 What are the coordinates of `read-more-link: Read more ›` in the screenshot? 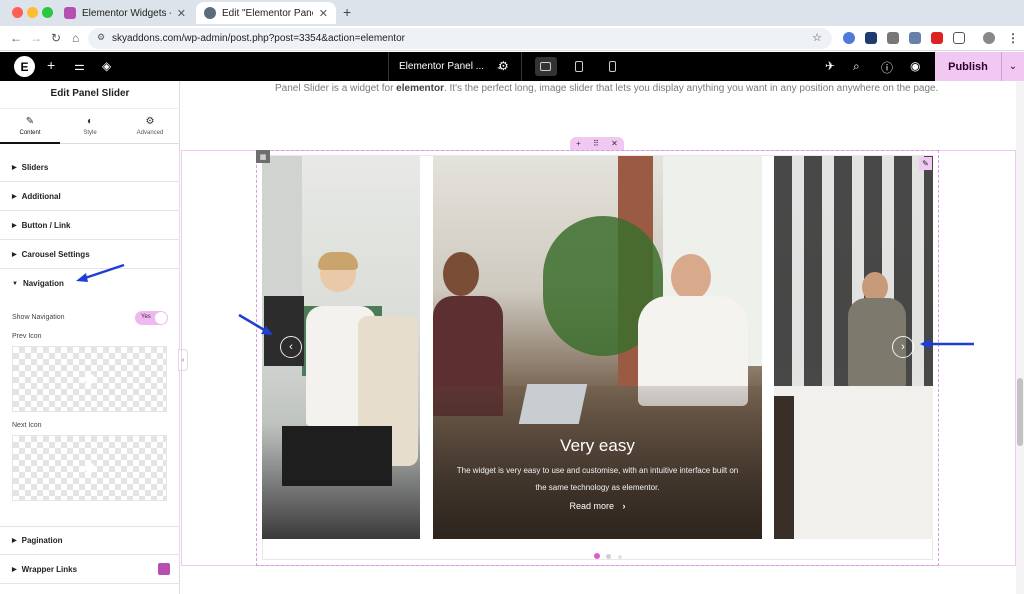 It's located at (597, 506).